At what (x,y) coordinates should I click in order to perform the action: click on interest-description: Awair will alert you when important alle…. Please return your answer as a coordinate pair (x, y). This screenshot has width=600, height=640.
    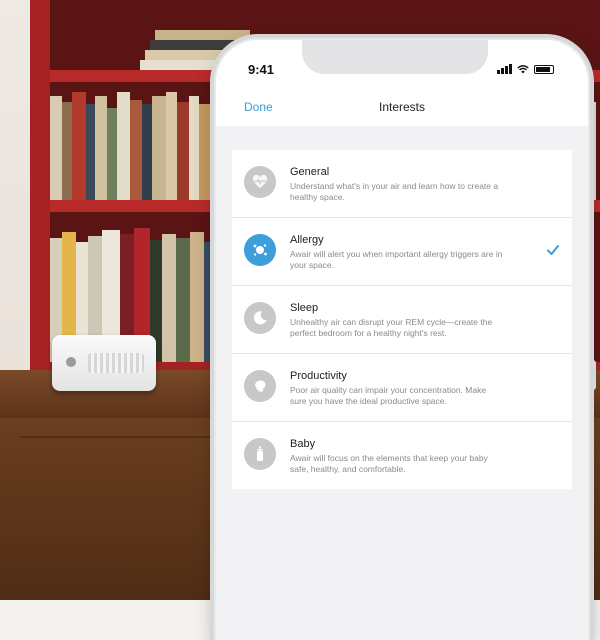
    Looking at the image, I should click on (396, 259).